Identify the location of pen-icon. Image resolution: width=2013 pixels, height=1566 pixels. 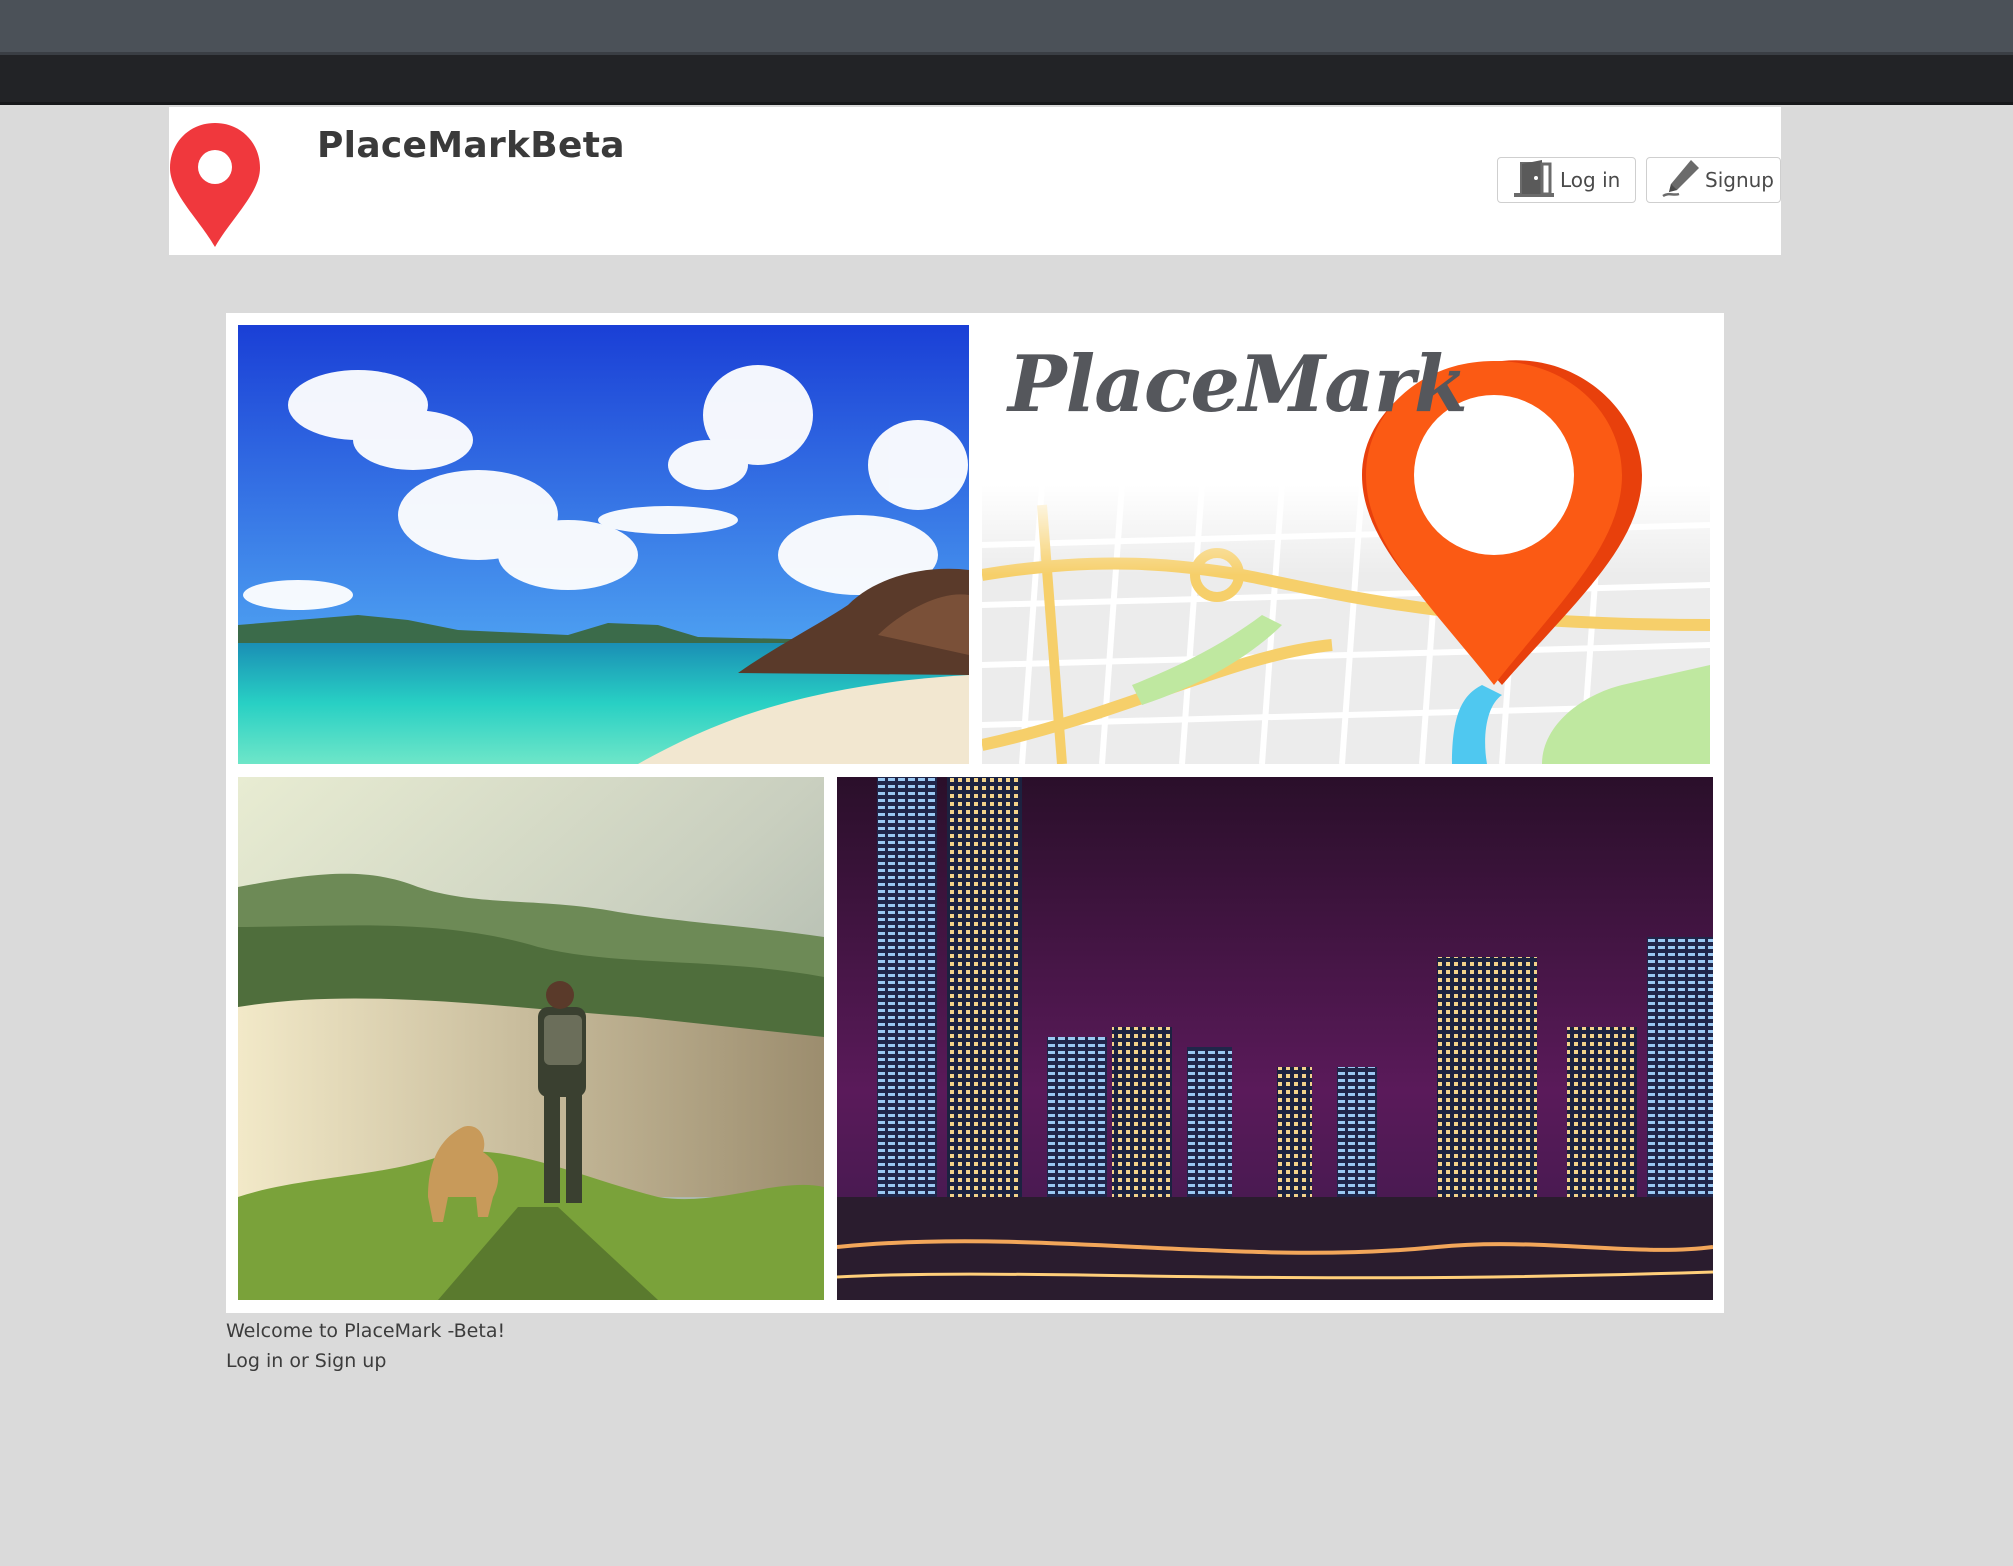
(1681, 180).